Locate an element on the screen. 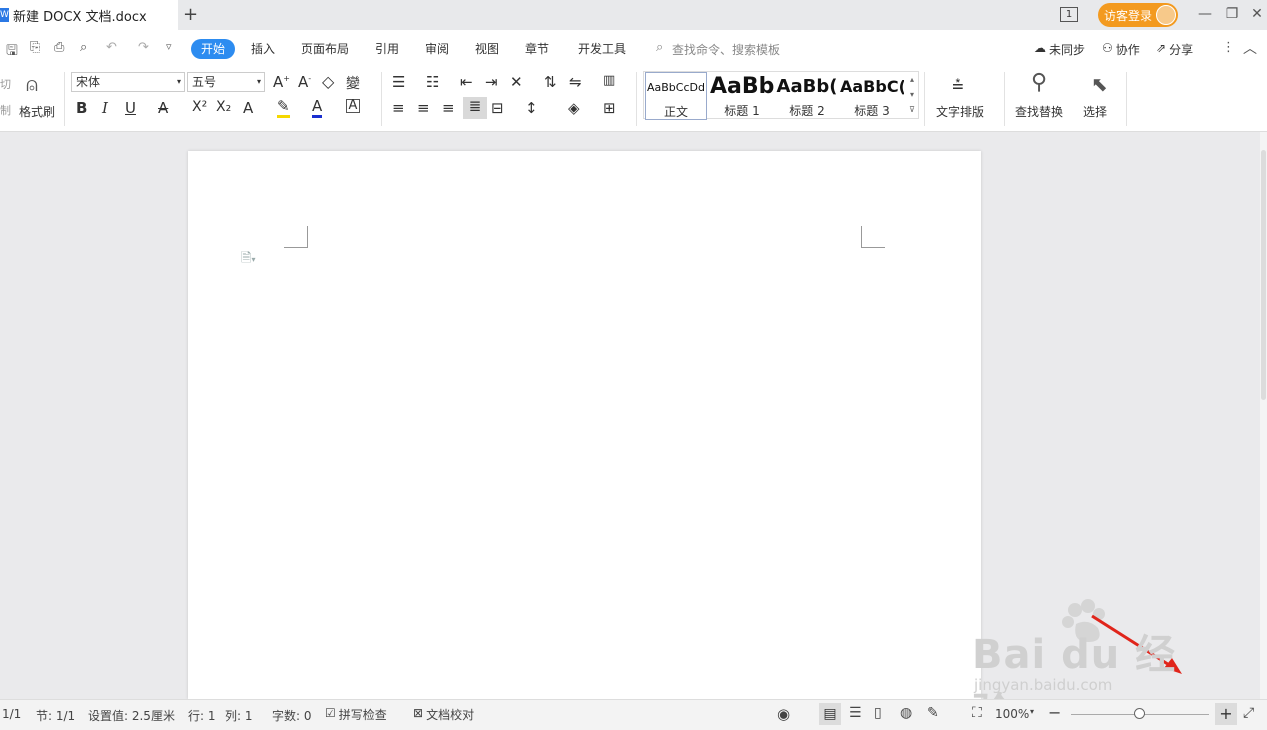 The image size is (1267, 730). pen-icon: ✎ is located at coordinates (933, 713).